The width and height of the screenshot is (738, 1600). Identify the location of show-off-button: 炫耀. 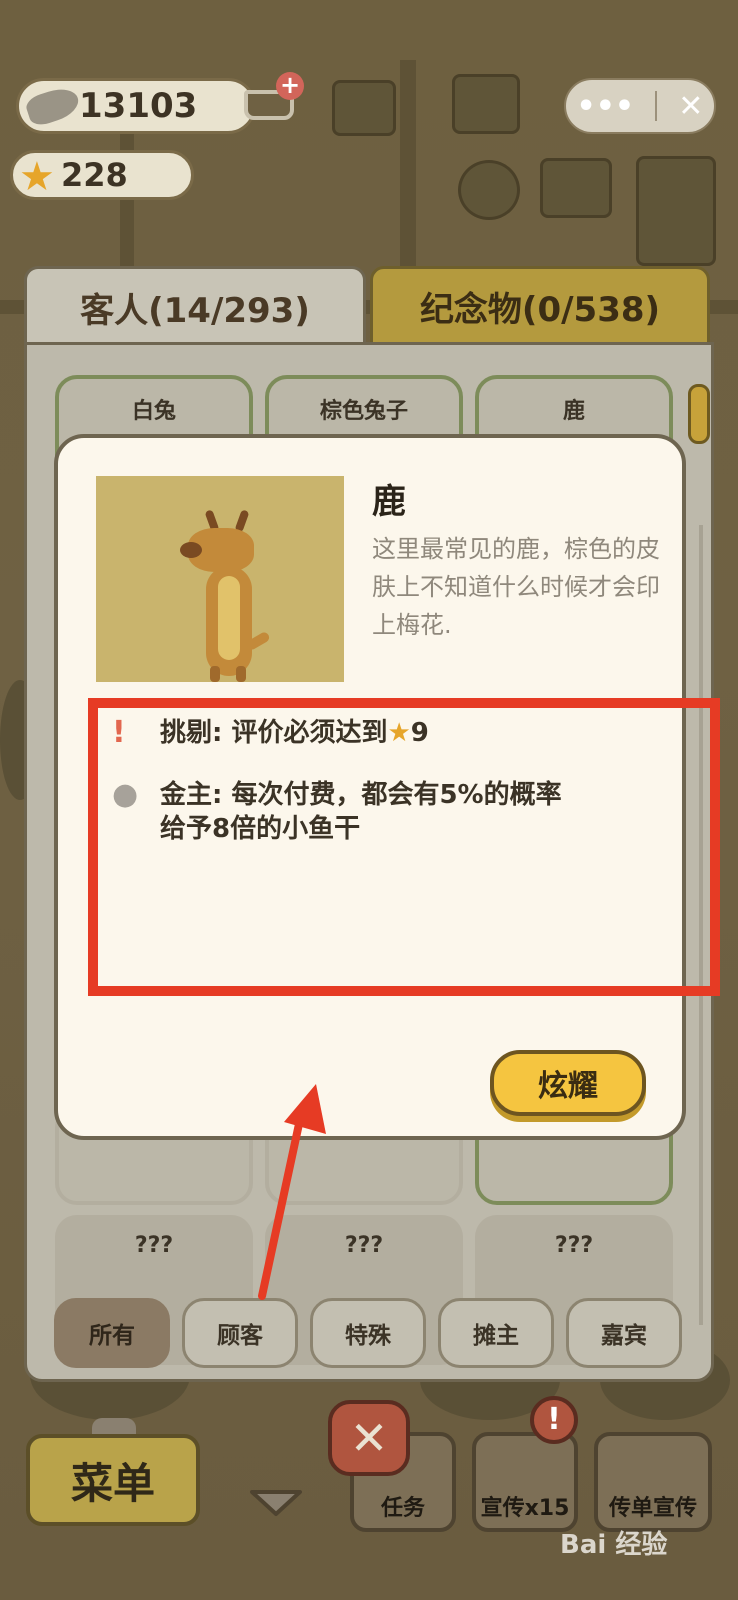
(568, 1083).